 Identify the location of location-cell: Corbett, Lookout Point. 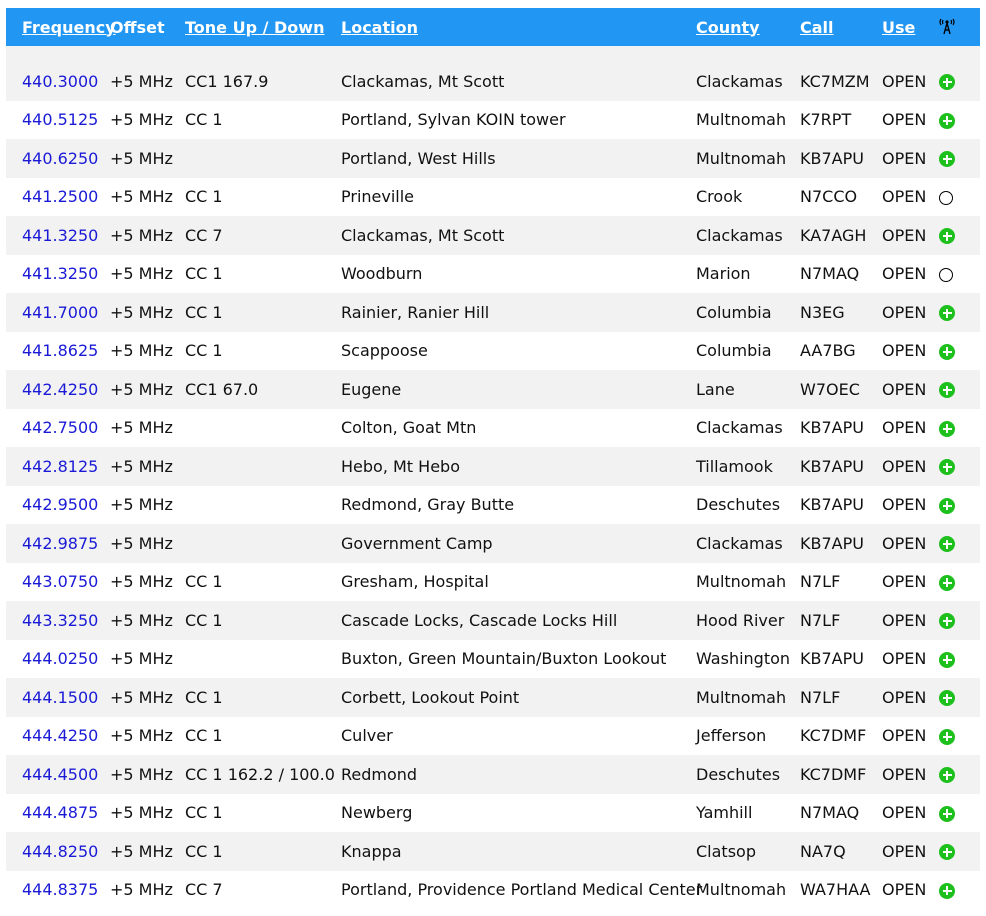
(518, 697).